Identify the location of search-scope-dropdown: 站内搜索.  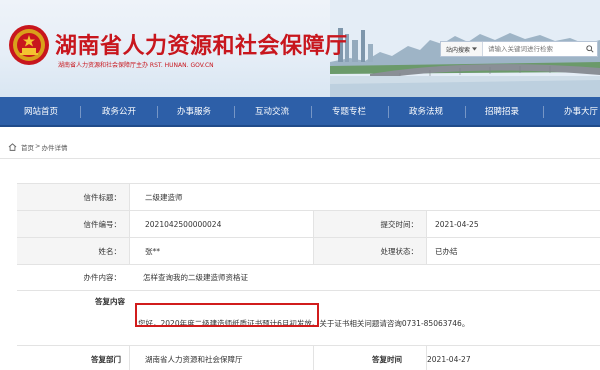
(462, 49).